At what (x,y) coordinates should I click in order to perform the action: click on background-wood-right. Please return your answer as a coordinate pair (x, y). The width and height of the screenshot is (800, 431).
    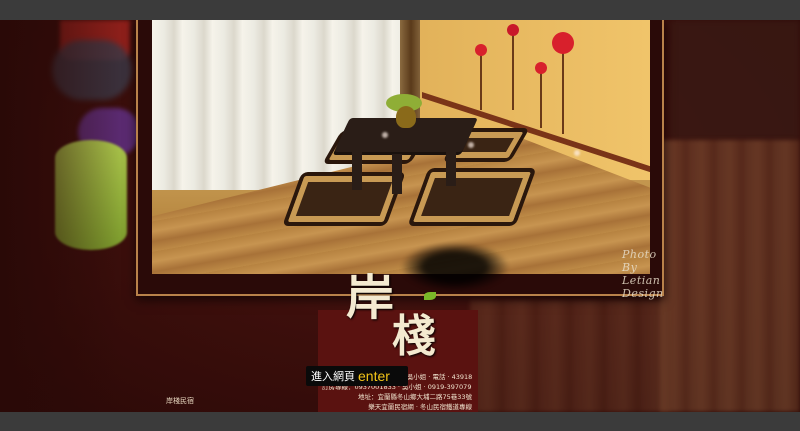
    Looking at the image, I should click on (730, 276).